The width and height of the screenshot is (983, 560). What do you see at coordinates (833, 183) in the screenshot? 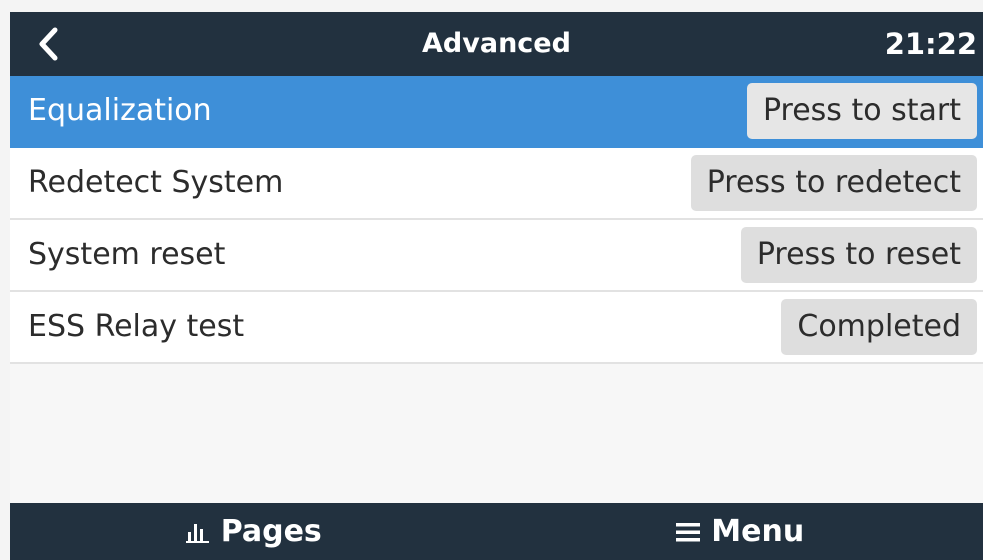
I see `redetect-button: Press to redetect` at bounding box center [833, 183].